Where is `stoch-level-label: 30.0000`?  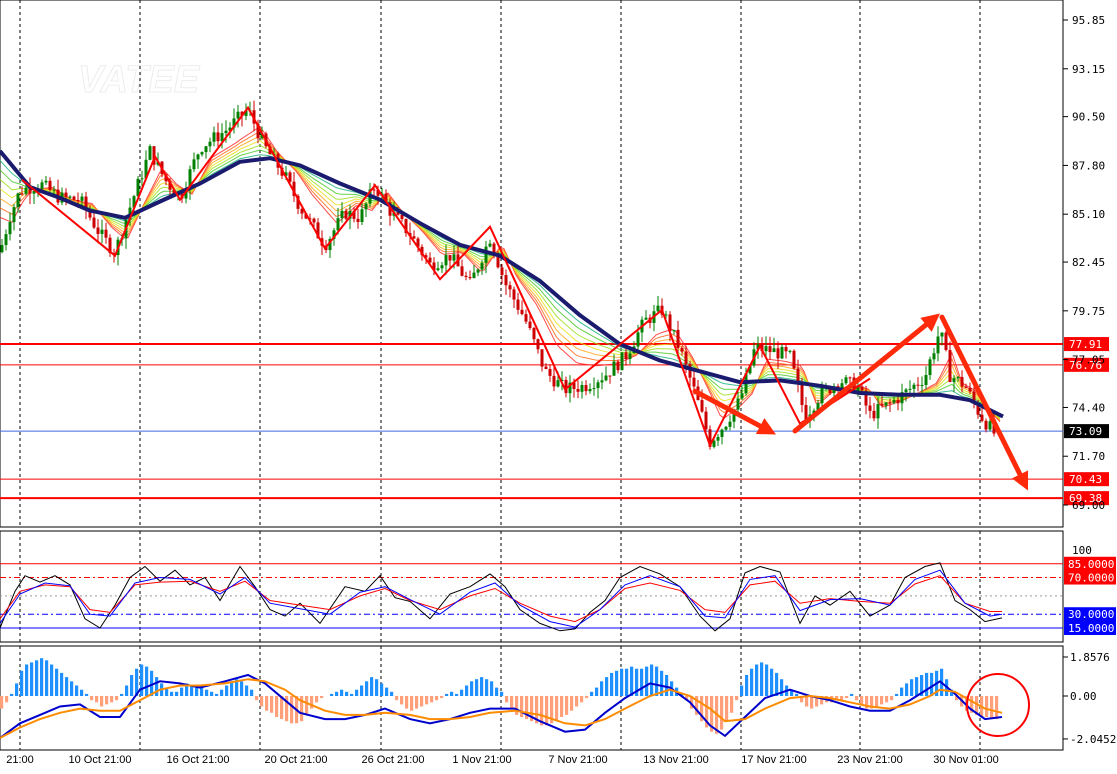
stoch-level-label: 30.0000 is located at coordinates (1091, 614).